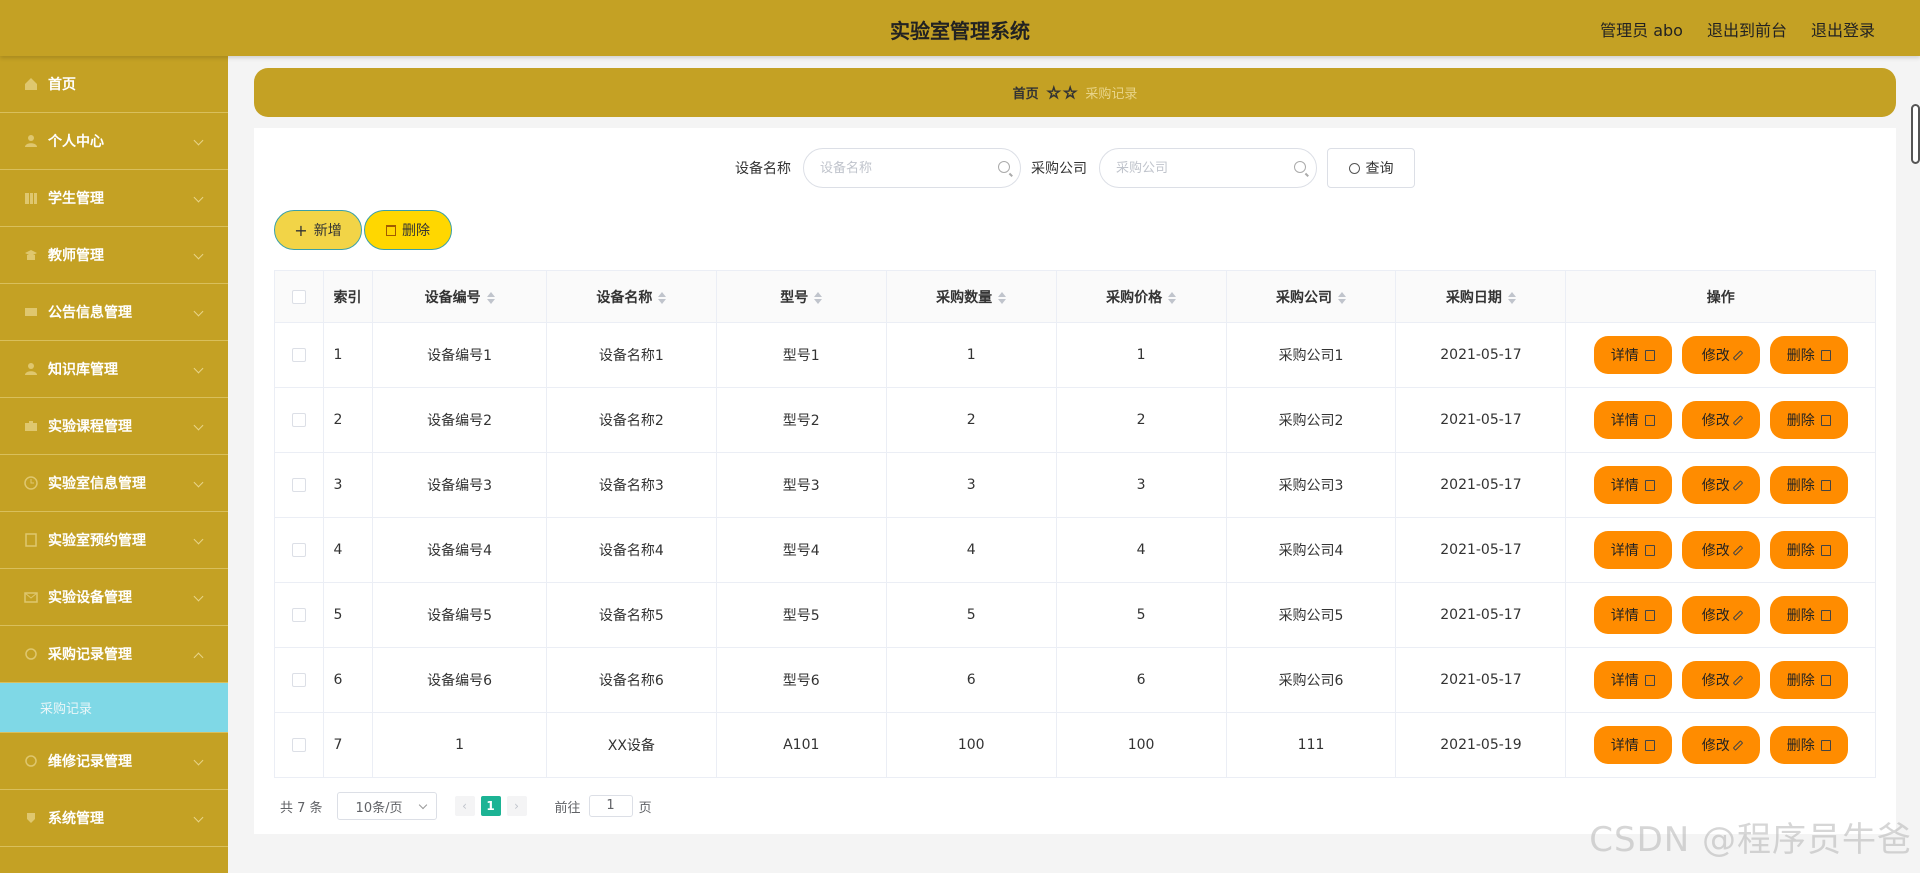 This screenshot has width=1920, height=873. I want to click on prev-page-button: ‹, so click(464, 806).